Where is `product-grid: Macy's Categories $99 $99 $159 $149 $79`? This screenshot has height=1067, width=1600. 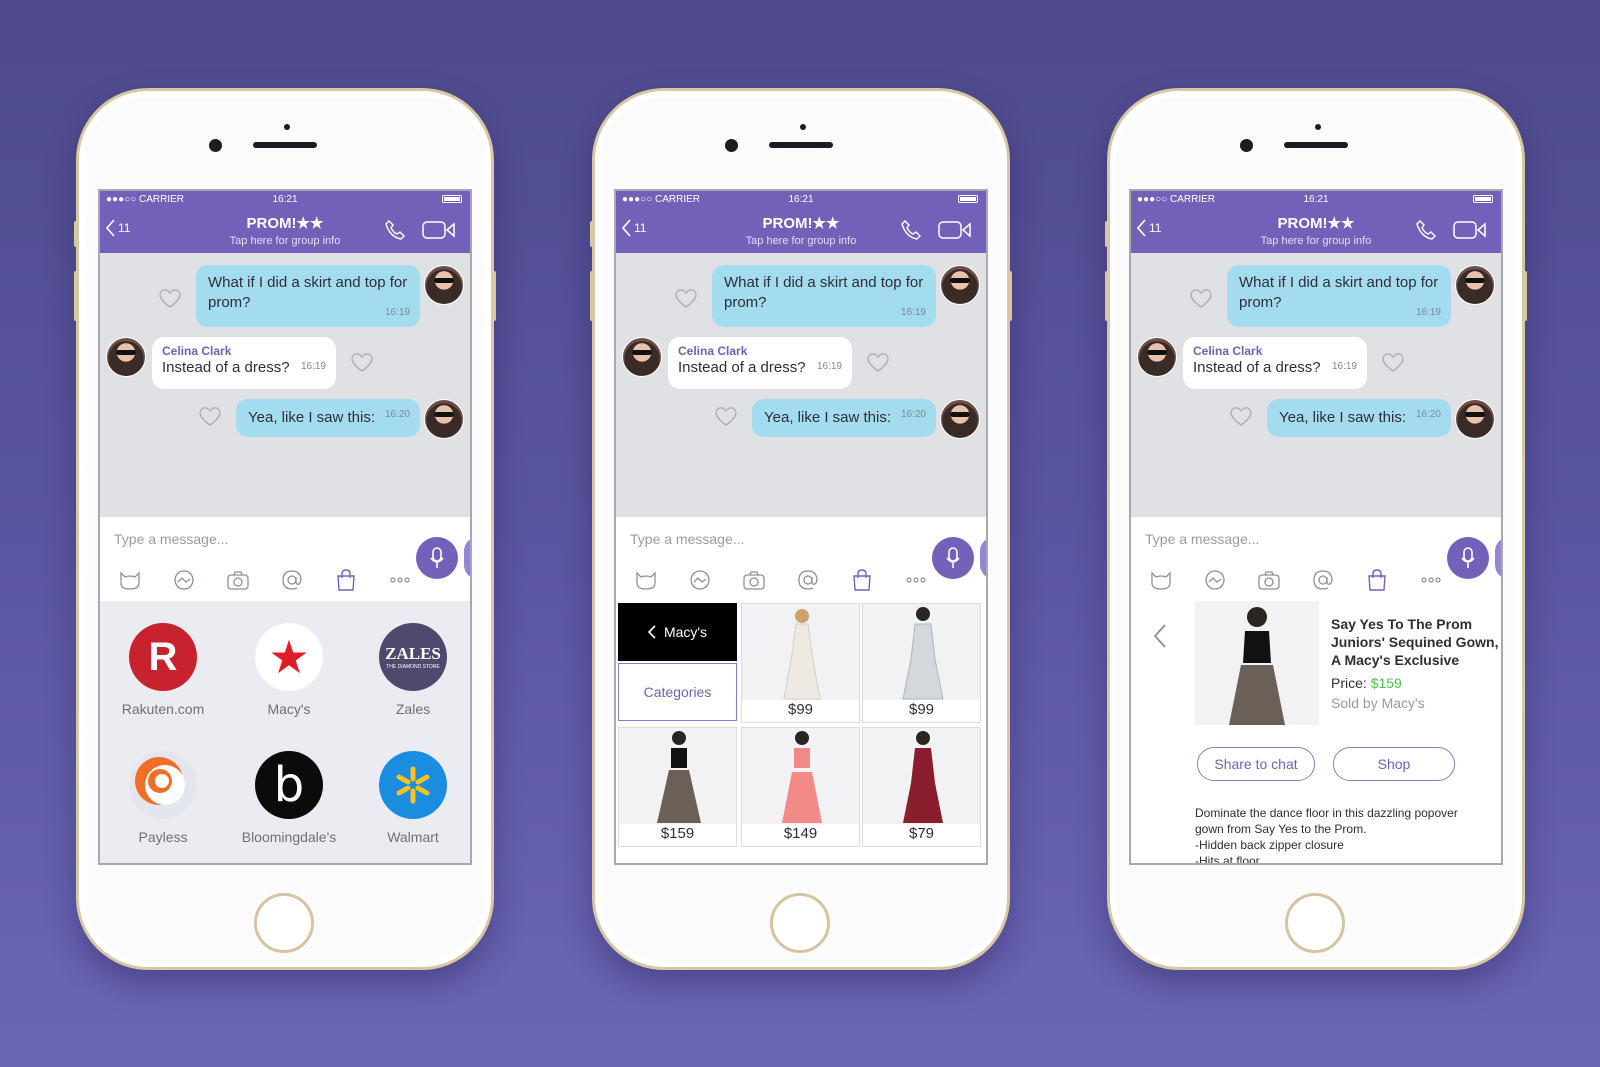 product-grid: Macy's Categories $99 $99 $159 $149 $79 is located at coordinates (801, 732).